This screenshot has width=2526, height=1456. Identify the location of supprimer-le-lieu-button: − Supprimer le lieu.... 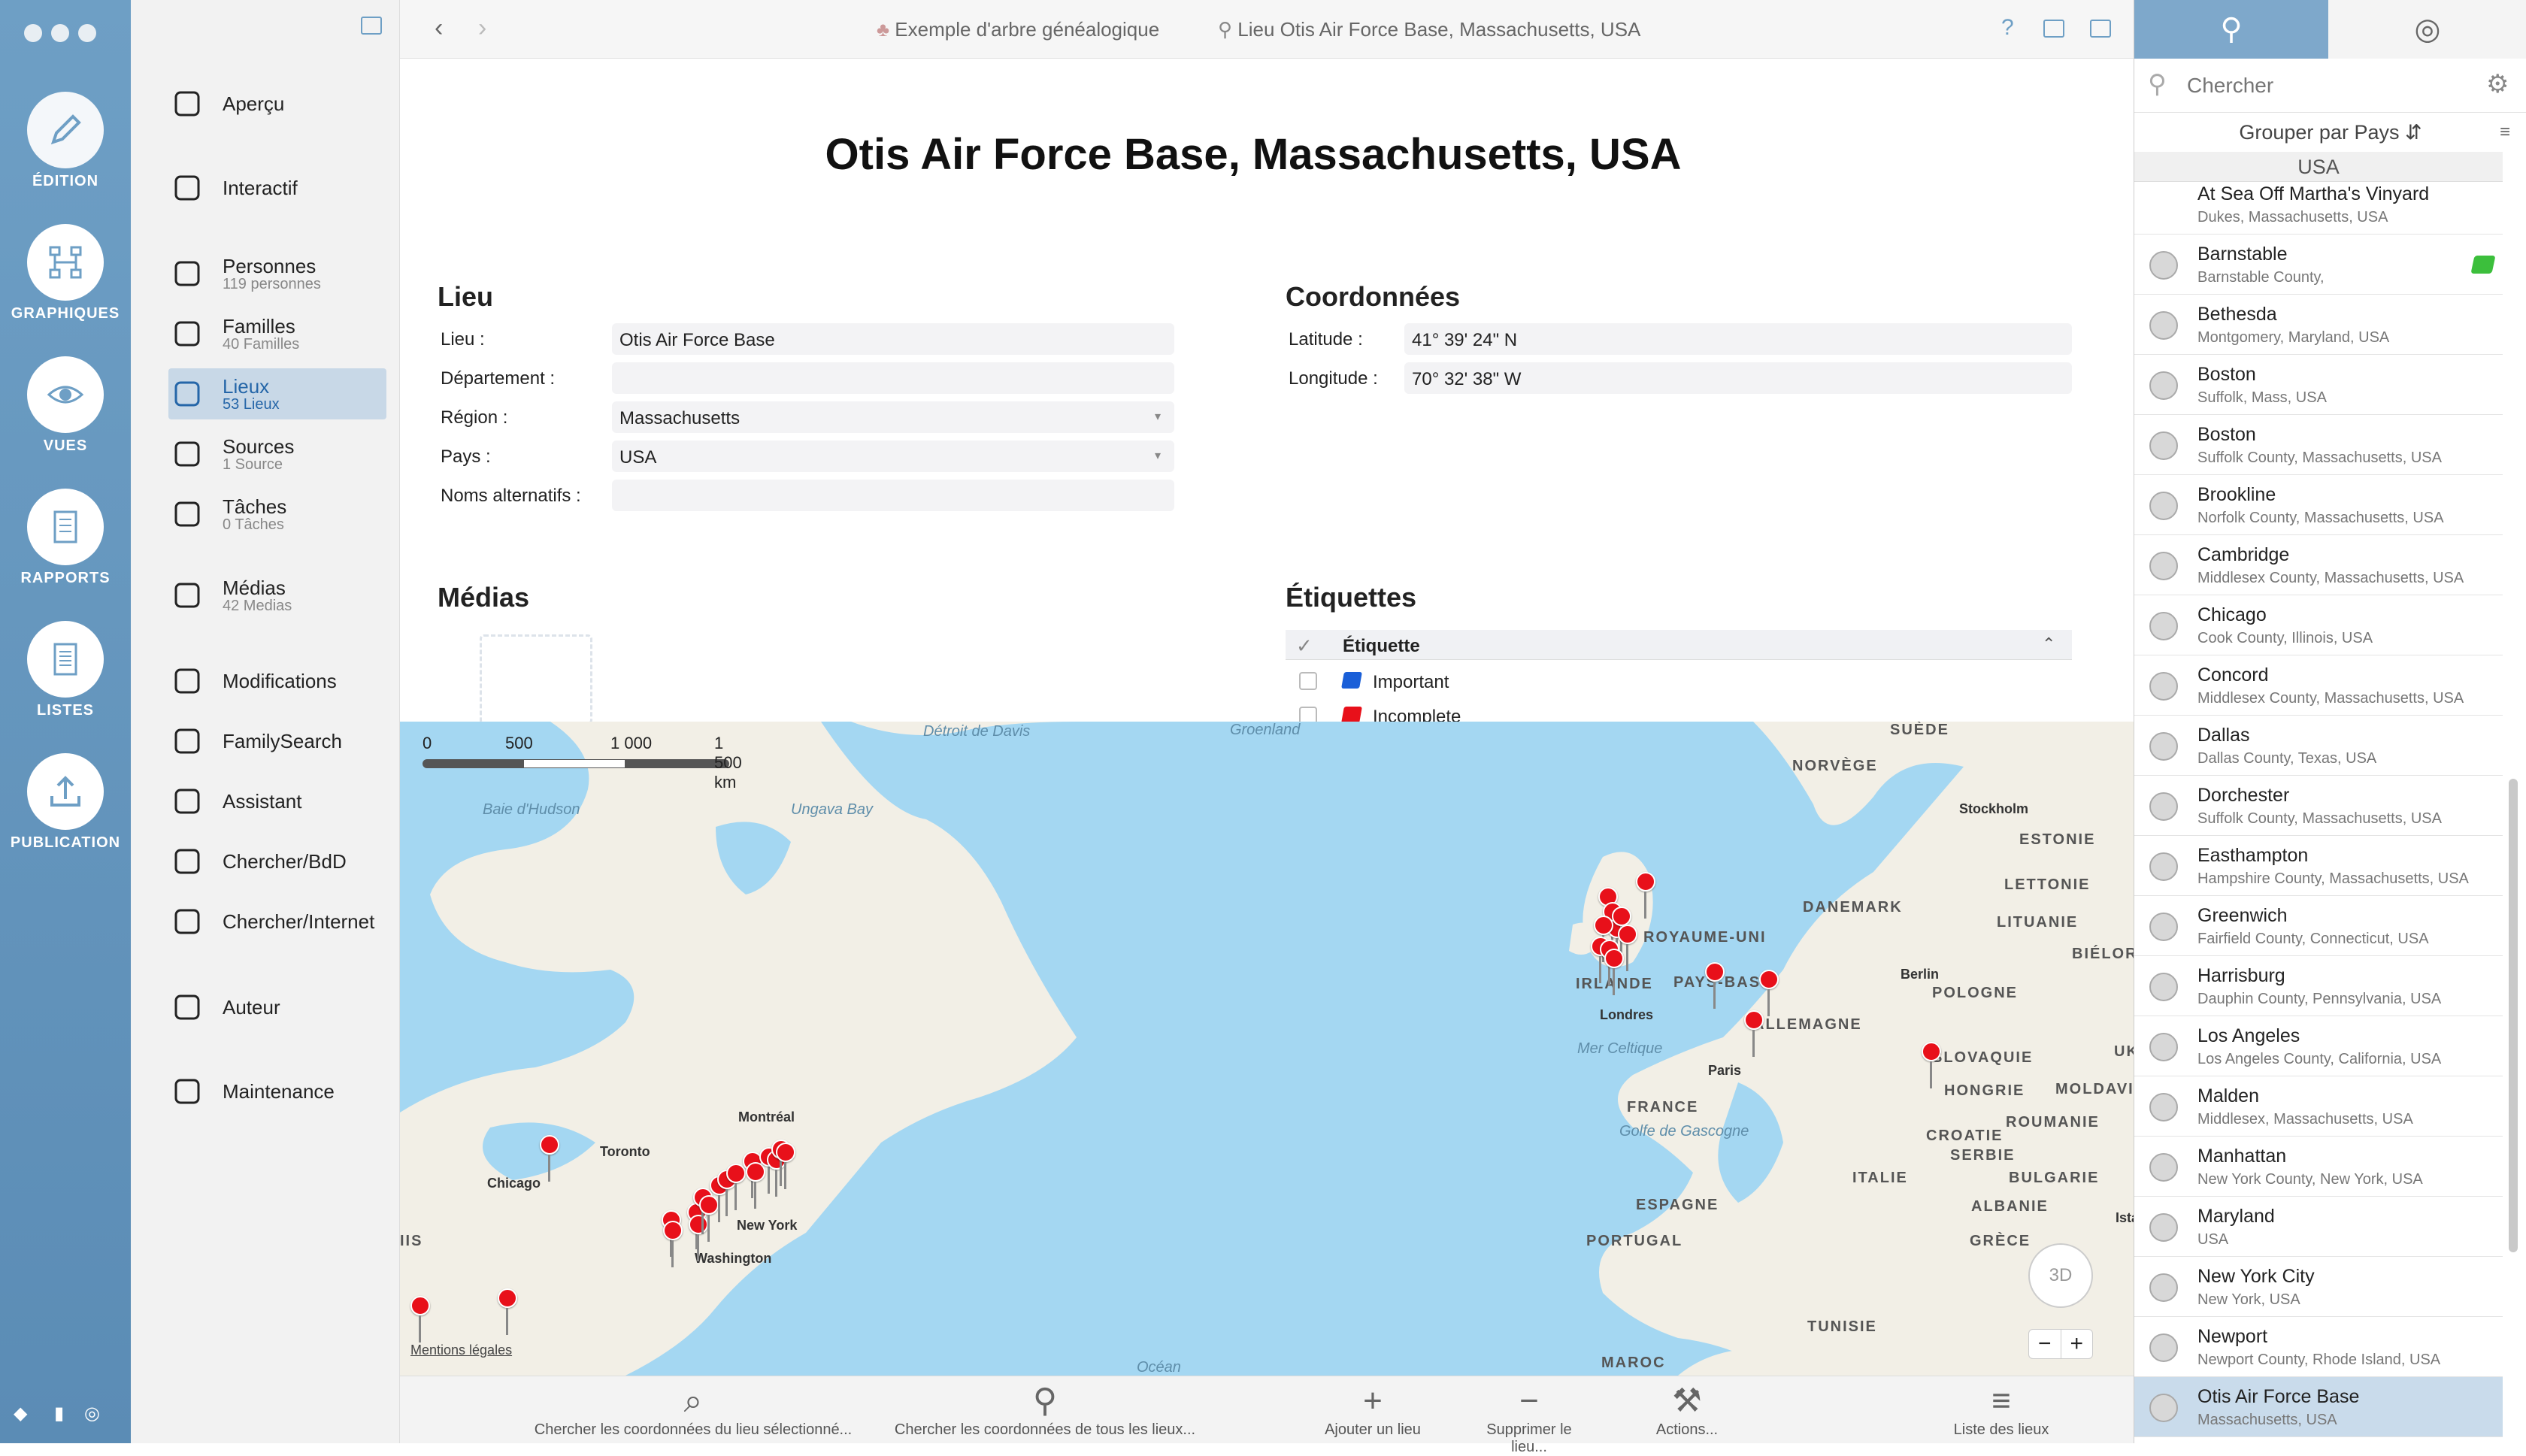
(1529, 1420).